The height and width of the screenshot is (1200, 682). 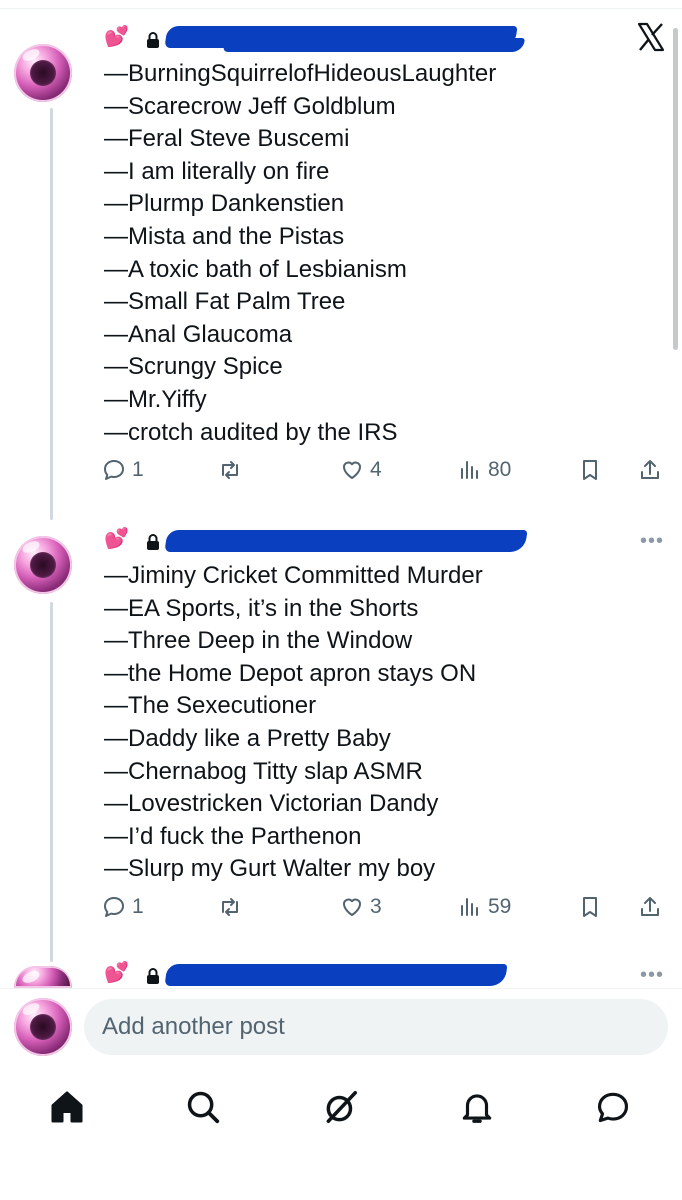 I want to click on bottom-nav, so click(x=341, y=1110).